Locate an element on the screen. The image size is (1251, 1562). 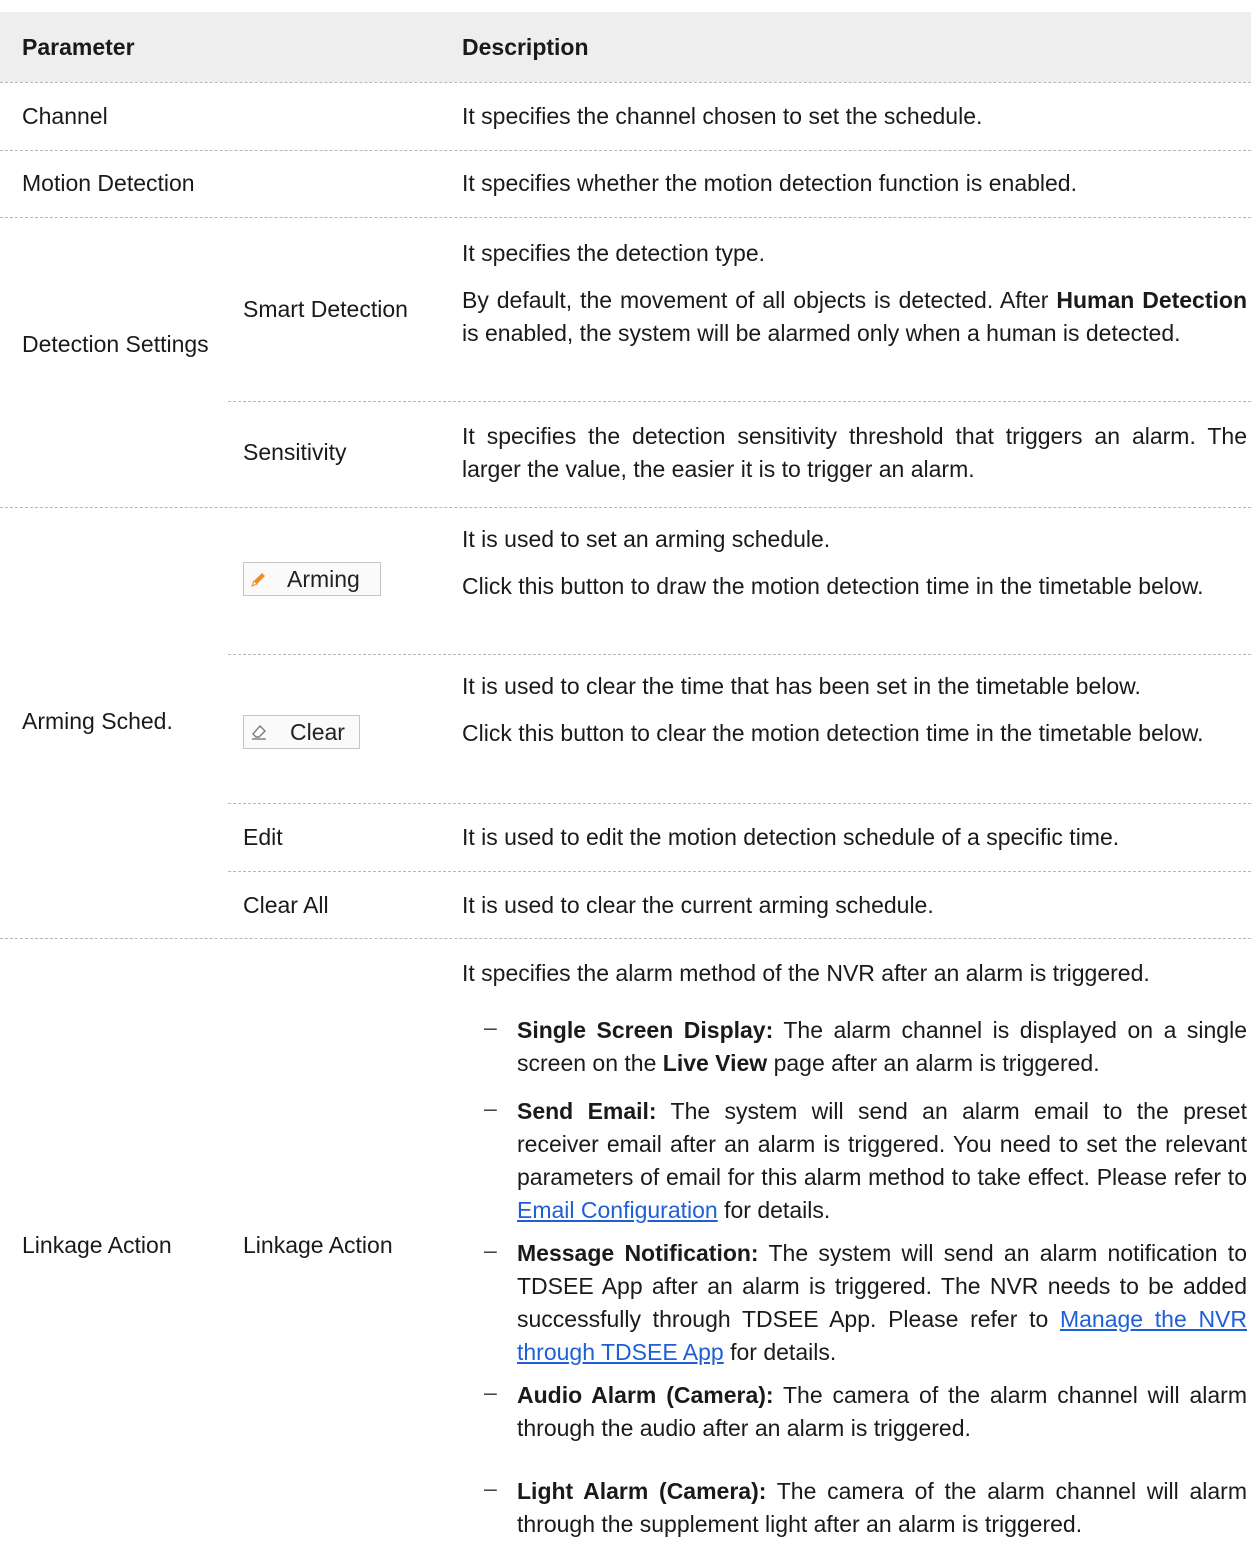
param-edit: Edit is located at coordinates (263, 837).